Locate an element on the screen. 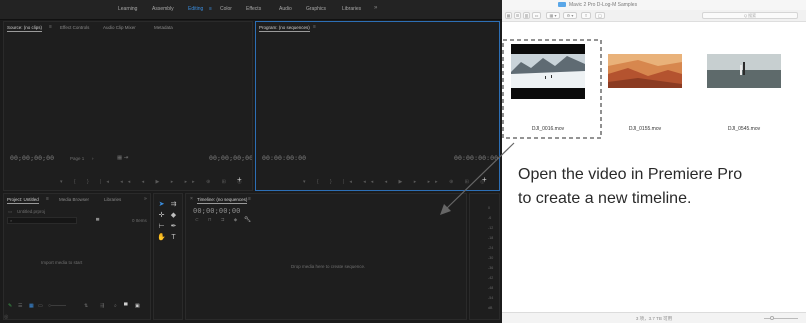 Image resolution: width=806 pixels, height=323 pixels. finder-titlebar: Mavic 2 Pro D-Log-M Samples is located at coordinates (654, 5).